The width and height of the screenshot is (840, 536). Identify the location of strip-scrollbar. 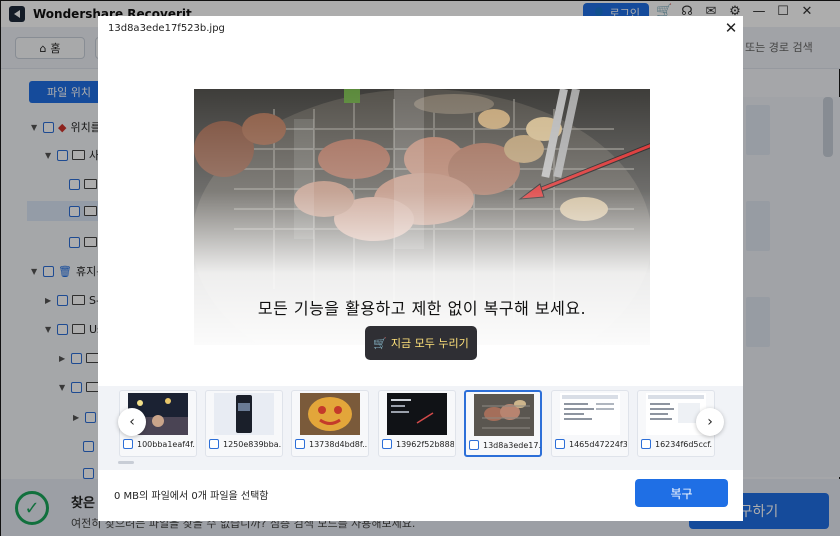
(126, 462).